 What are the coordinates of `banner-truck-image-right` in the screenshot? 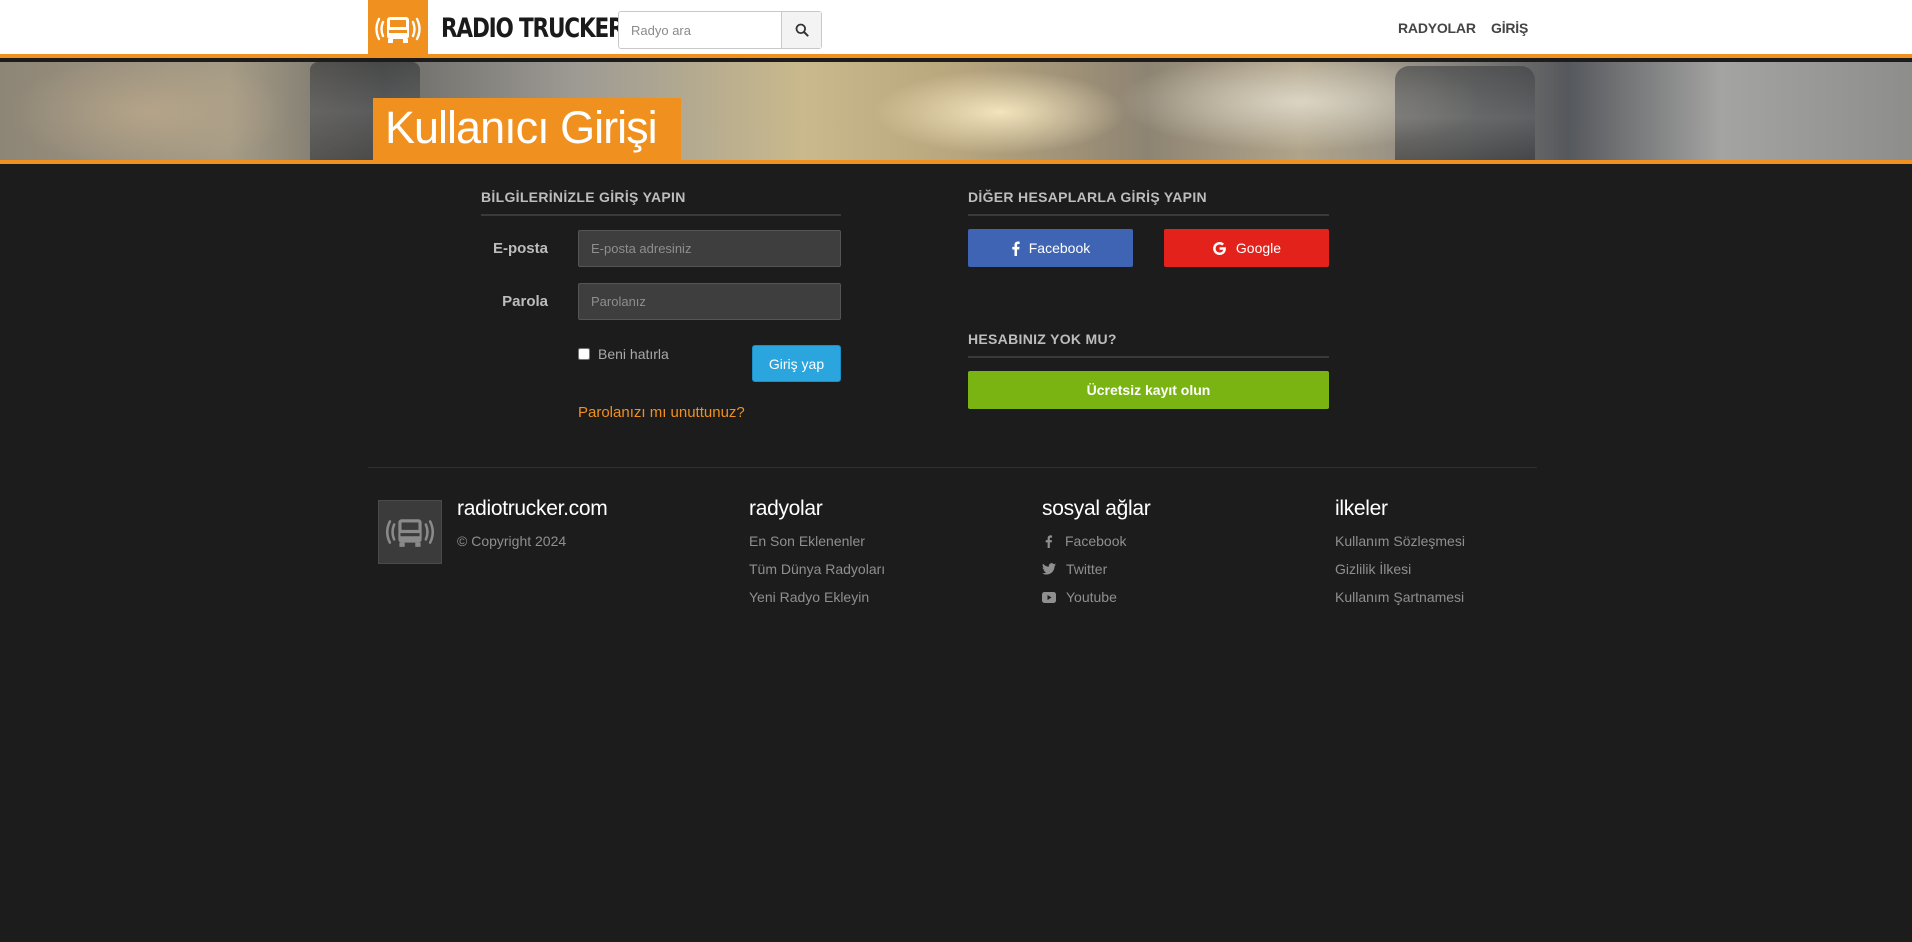 It's located at (1465, 113).